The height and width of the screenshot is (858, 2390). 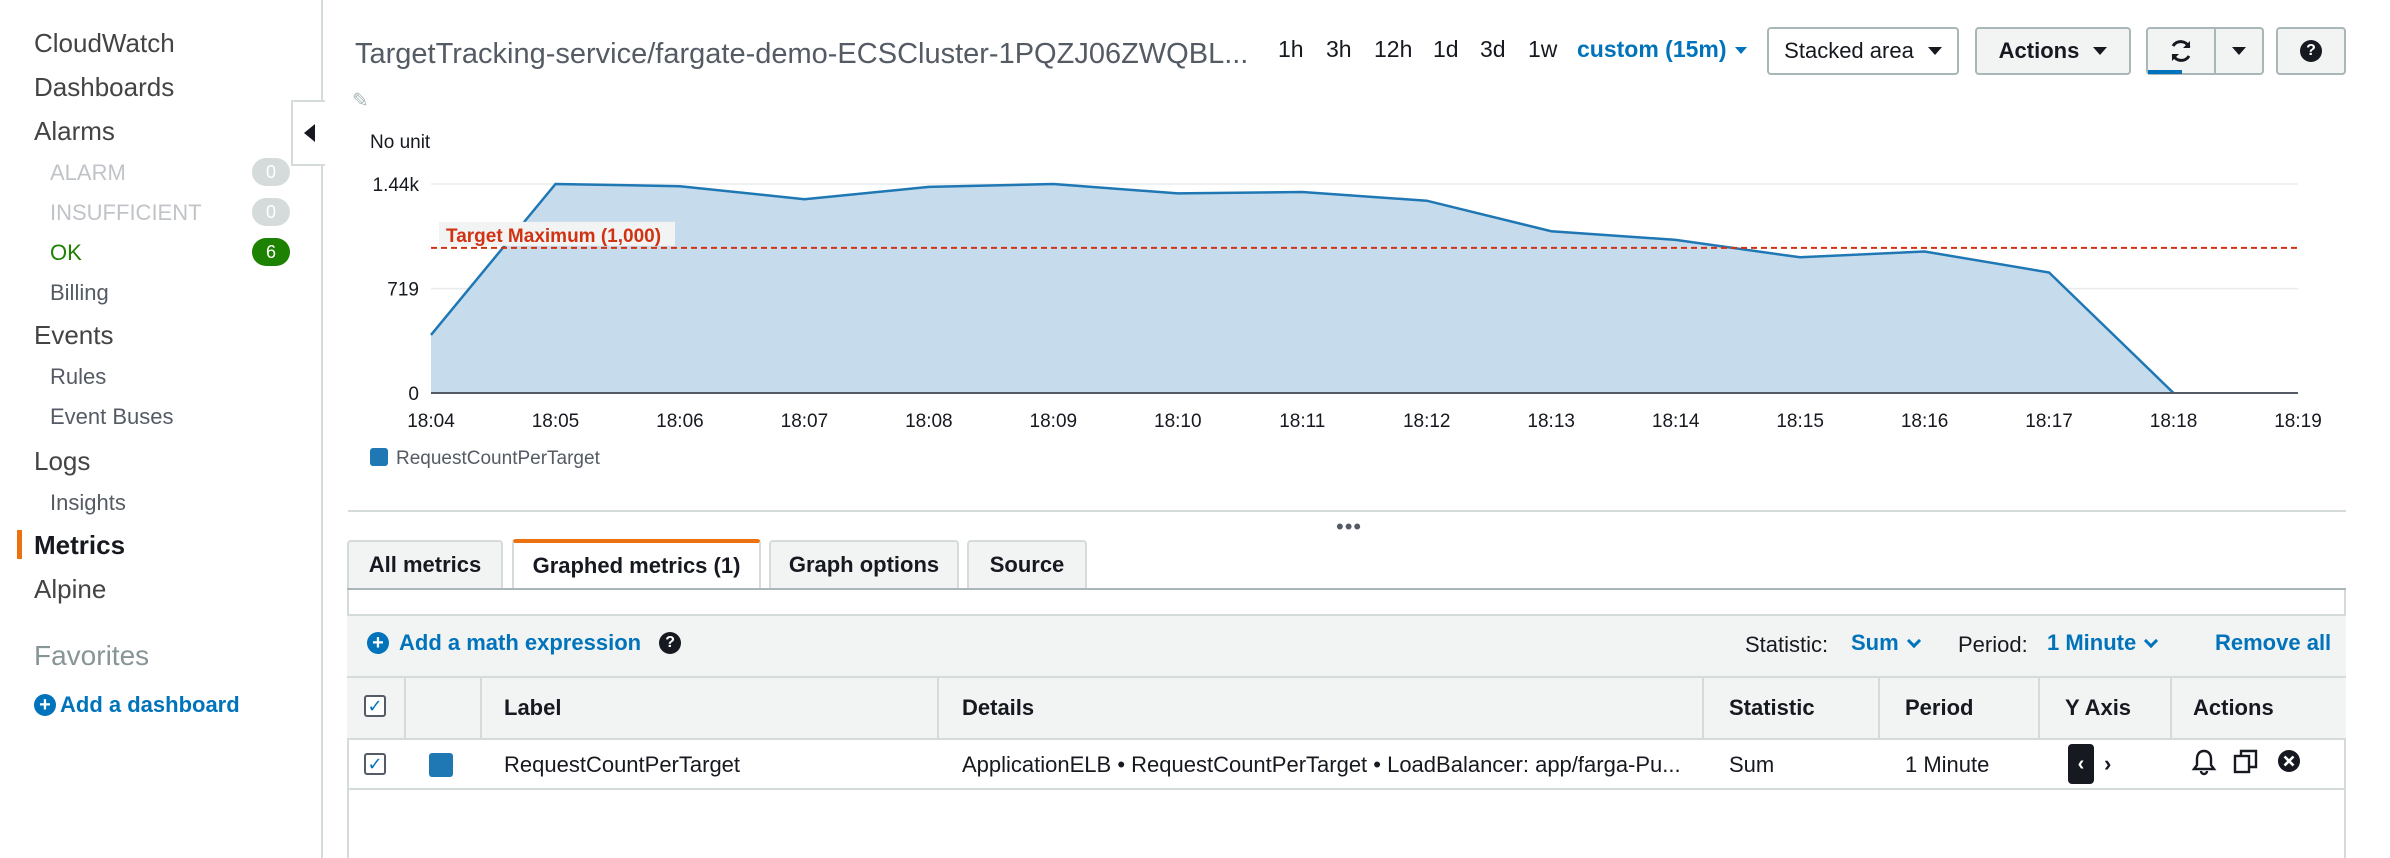 I want to click on y-axis-ticks: 0 719 1.44k, so click(x=396, y=290).